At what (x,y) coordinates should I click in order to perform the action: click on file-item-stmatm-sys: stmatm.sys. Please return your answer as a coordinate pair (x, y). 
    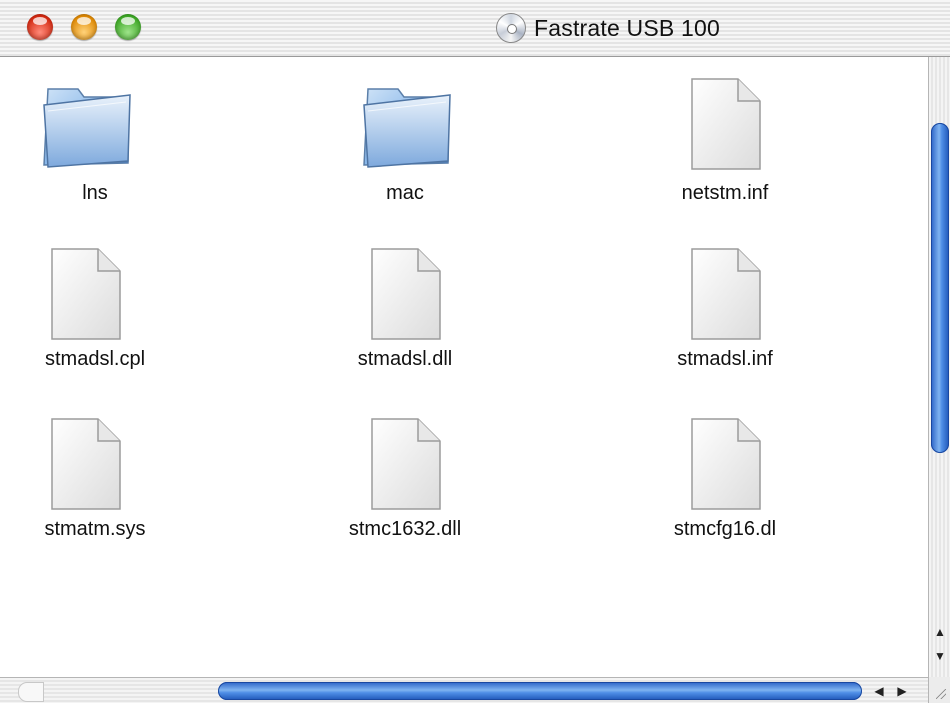
    Looking at the image, I should click on (95, 482).